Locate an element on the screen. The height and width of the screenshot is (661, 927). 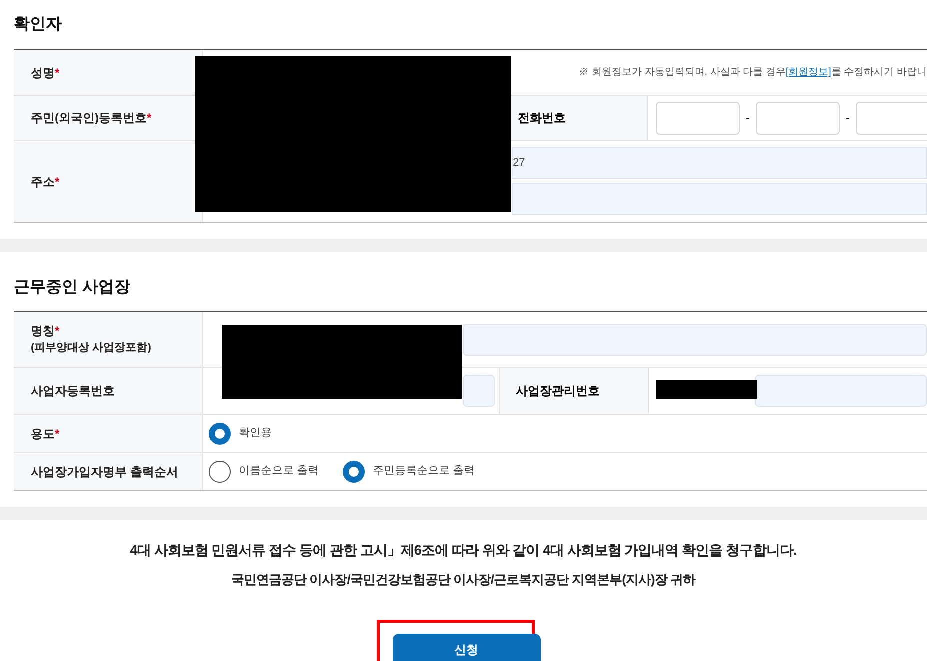
workplace-name-field is located at coordinates (695, 340).